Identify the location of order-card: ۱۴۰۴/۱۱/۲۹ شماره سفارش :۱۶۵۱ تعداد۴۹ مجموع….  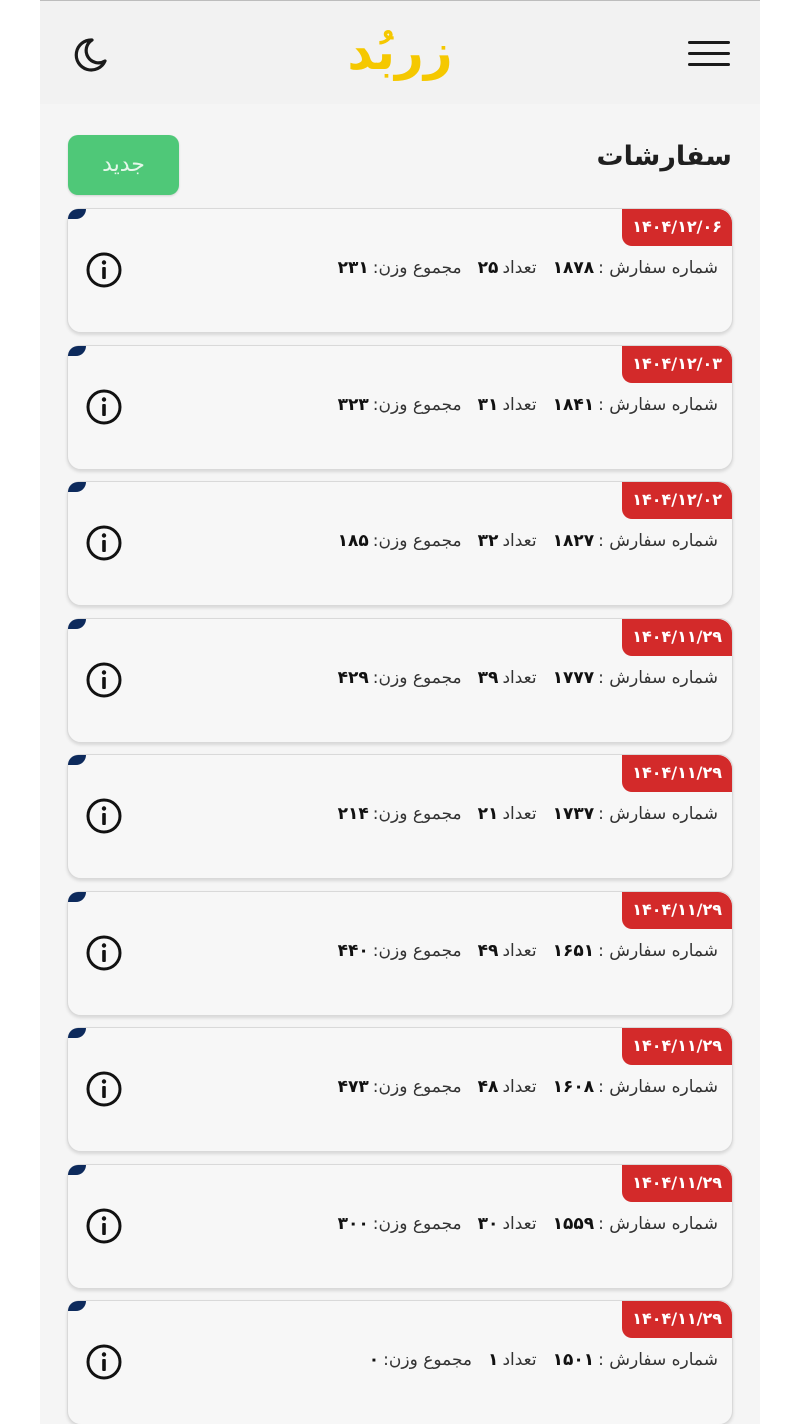
(400, 953).